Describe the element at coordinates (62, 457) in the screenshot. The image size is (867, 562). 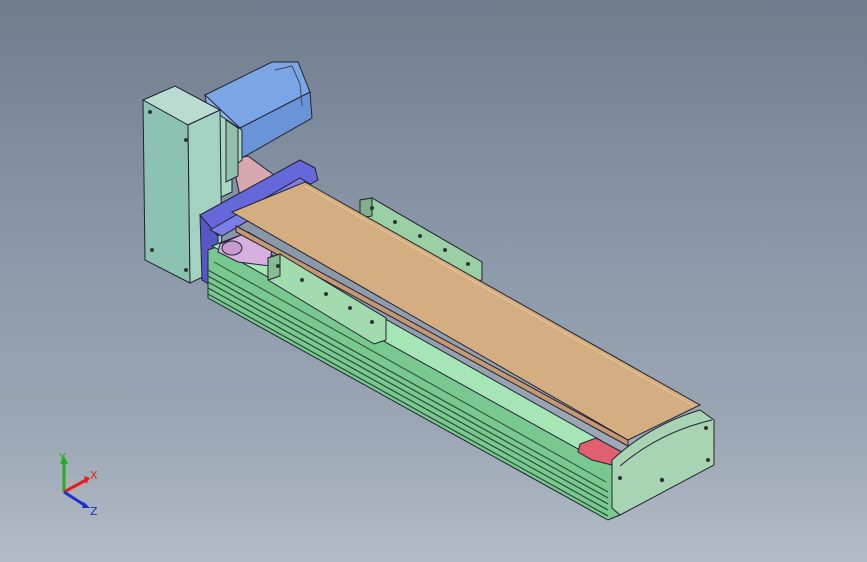
I see `triad-y-label: Y` at that location.